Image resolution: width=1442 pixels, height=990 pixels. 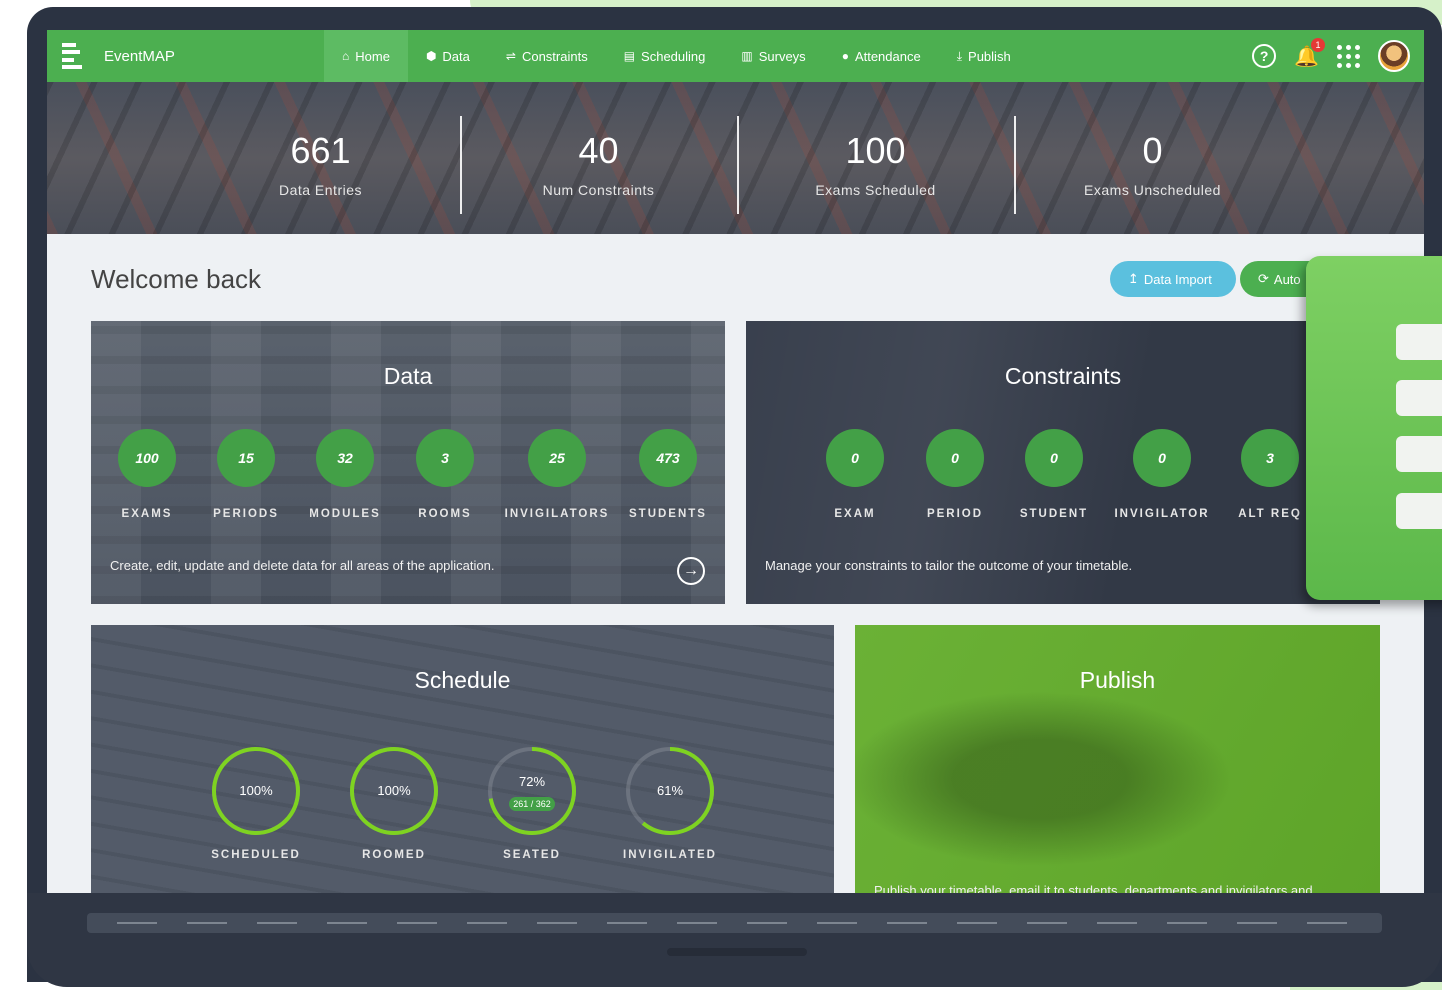 I want to click on metric-invigilators: 25 INVIGILATORS, so click(x=557, y=474).